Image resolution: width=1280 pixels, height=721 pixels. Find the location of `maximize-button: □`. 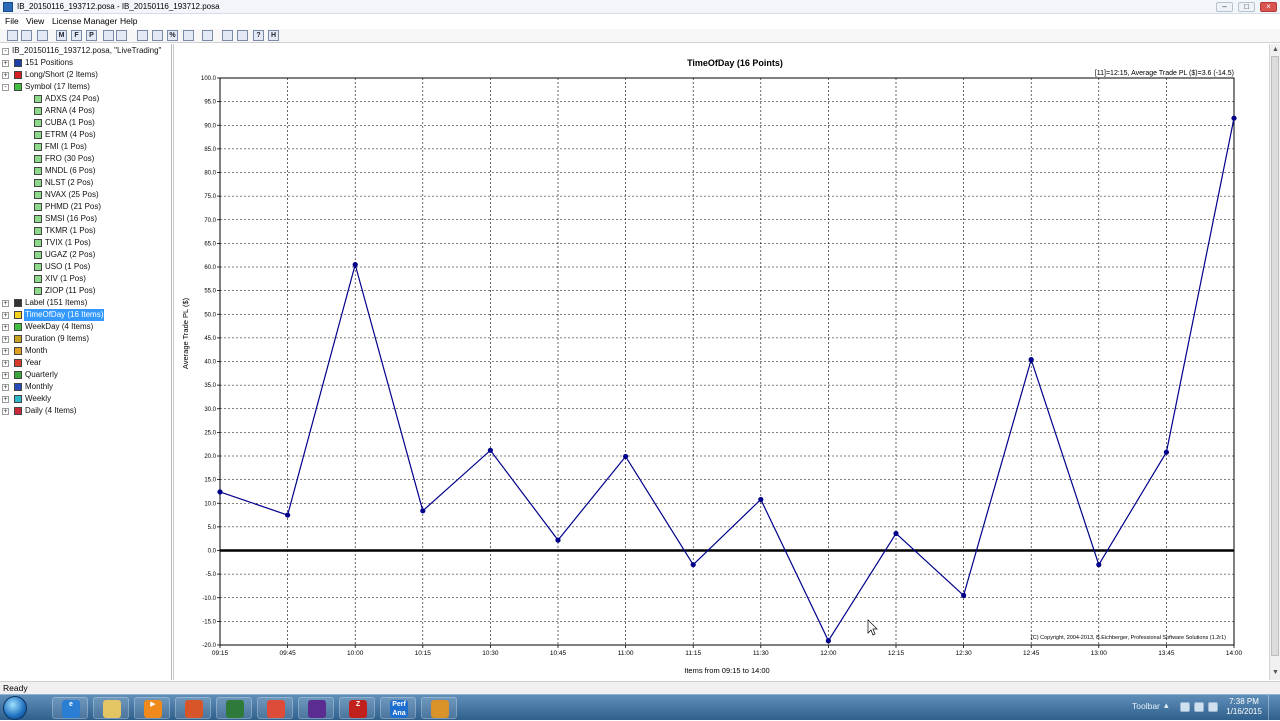

maximize-button: □ is located at coordinates (1246, 7).